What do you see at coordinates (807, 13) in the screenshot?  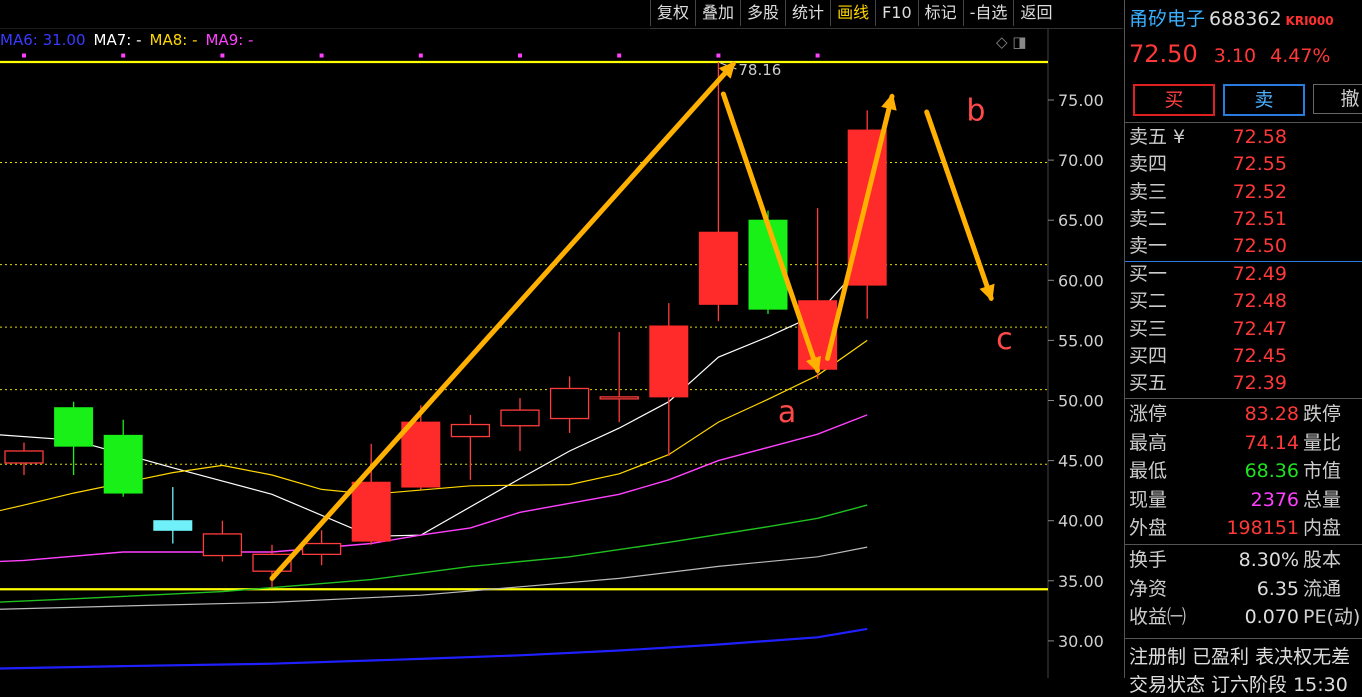 I see `toolbar-button-3: 统计` at bounding box center [807, 13].